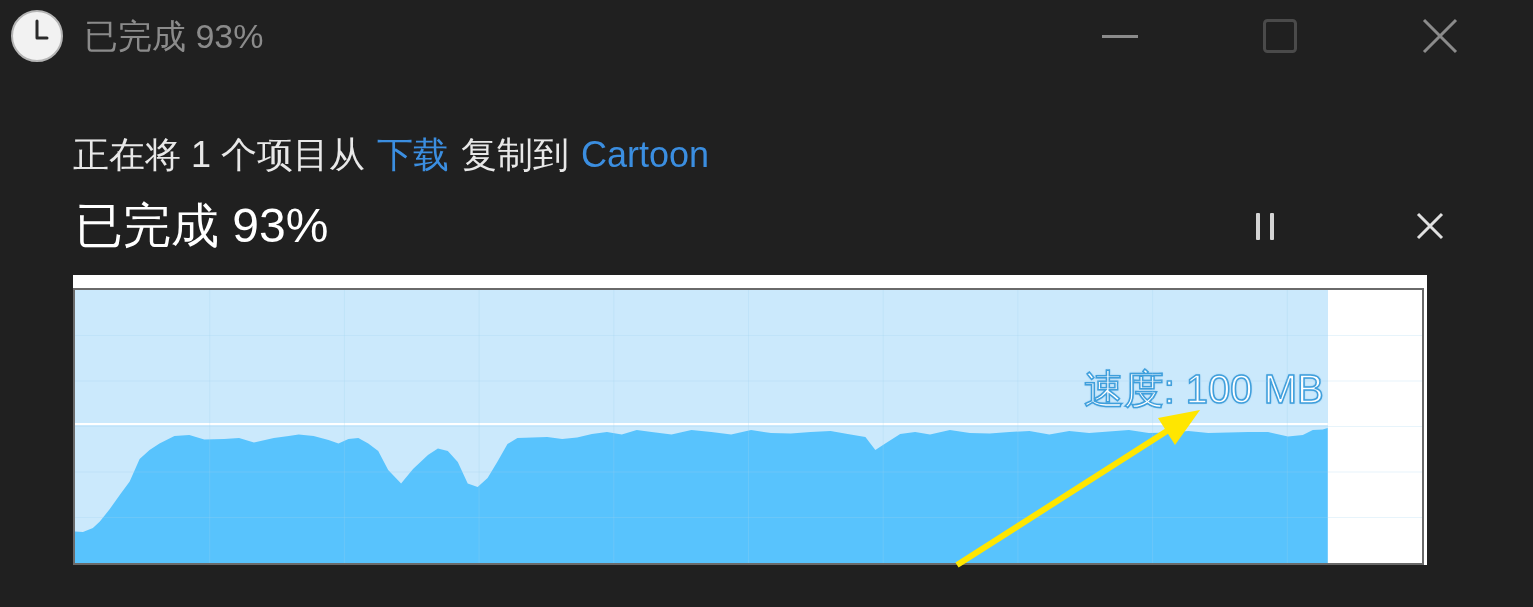 Image resolution: width=1533 pixels, height=607 pixels. Describe the element at coordinates (1265, 226) in the screenshot. I see `pause-icon` at that location.